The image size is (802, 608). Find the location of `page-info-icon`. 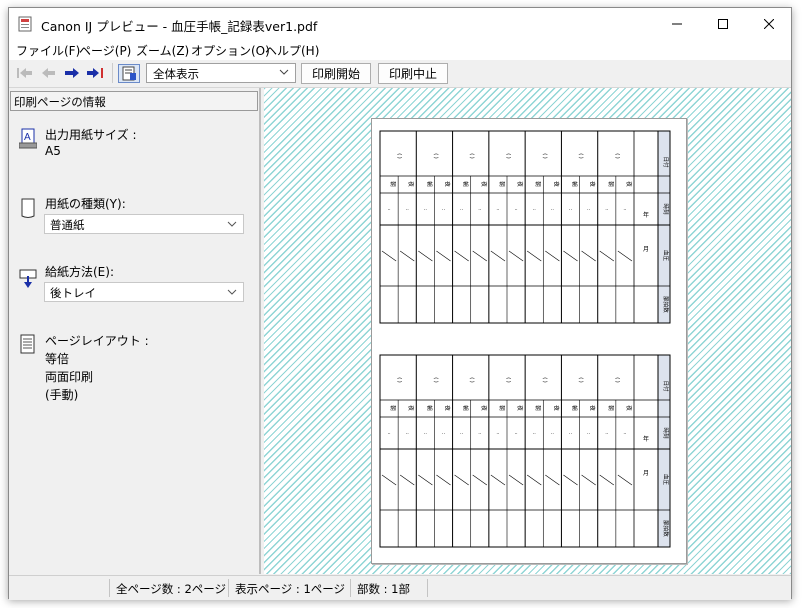

page-info-icon is located at coordinates (129, 73).